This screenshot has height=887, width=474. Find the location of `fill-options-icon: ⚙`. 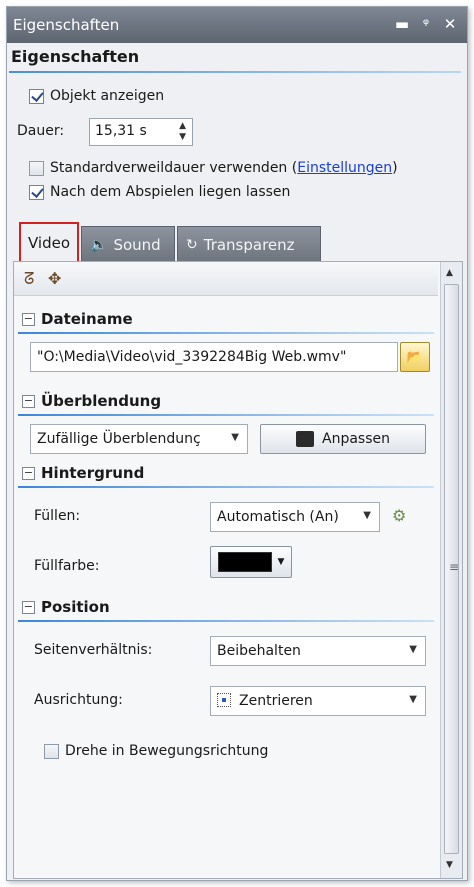

fill-options-icon: ⚙ is located at coordinates (399, 515).